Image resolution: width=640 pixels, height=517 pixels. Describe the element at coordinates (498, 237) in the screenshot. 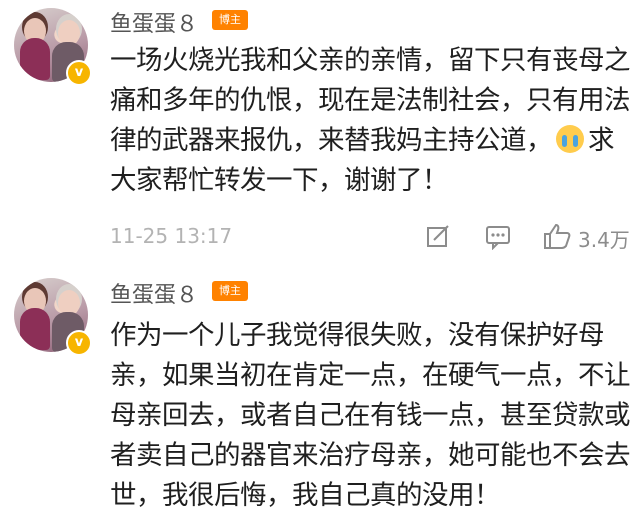

I see `comment-icon` at that location.